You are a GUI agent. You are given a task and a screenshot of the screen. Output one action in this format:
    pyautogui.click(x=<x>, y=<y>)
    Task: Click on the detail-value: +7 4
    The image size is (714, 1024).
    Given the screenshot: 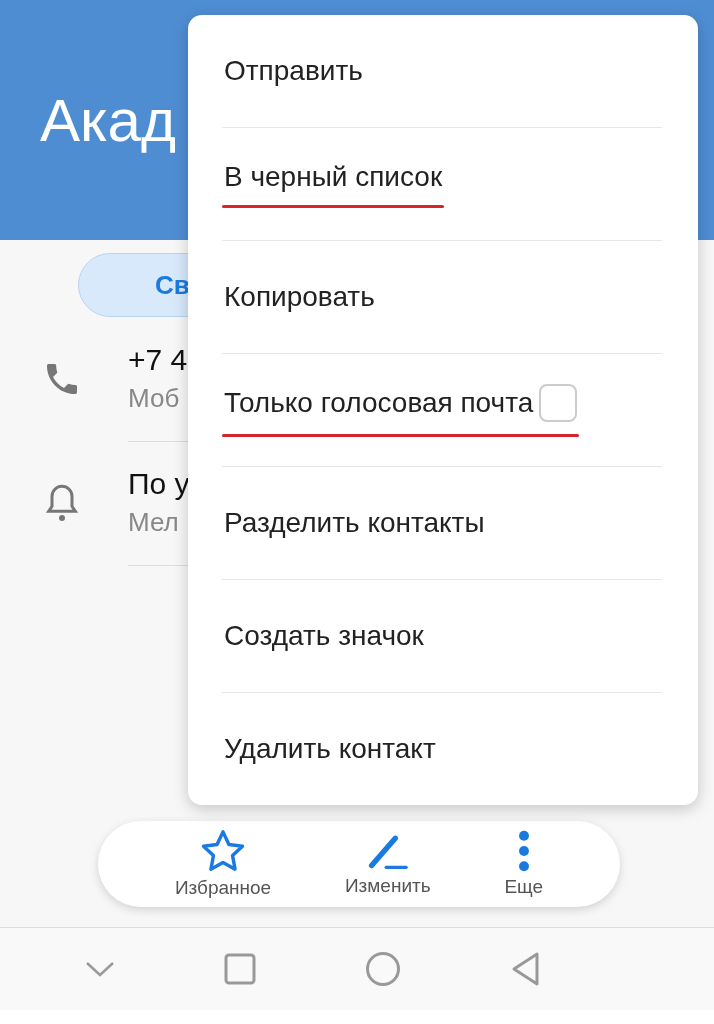 What is the action you would take?
    pyautogui.click(x=158, y=360)
    